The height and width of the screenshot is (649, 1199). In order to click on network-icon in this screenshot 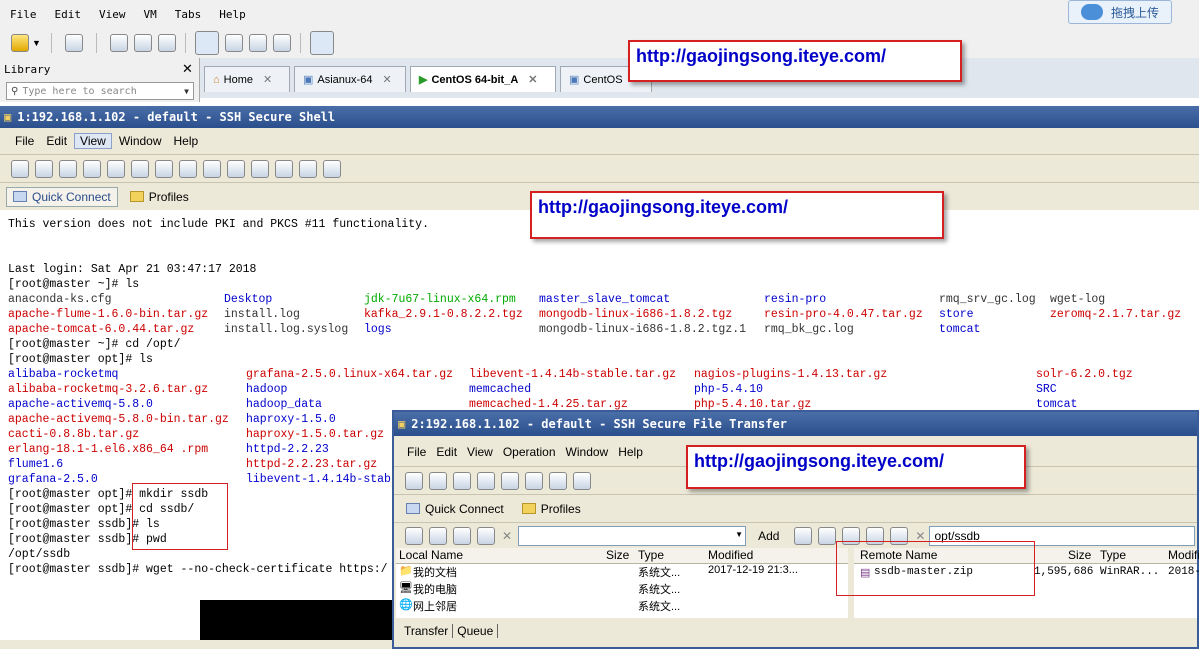, I will do `click(73, 43)`.